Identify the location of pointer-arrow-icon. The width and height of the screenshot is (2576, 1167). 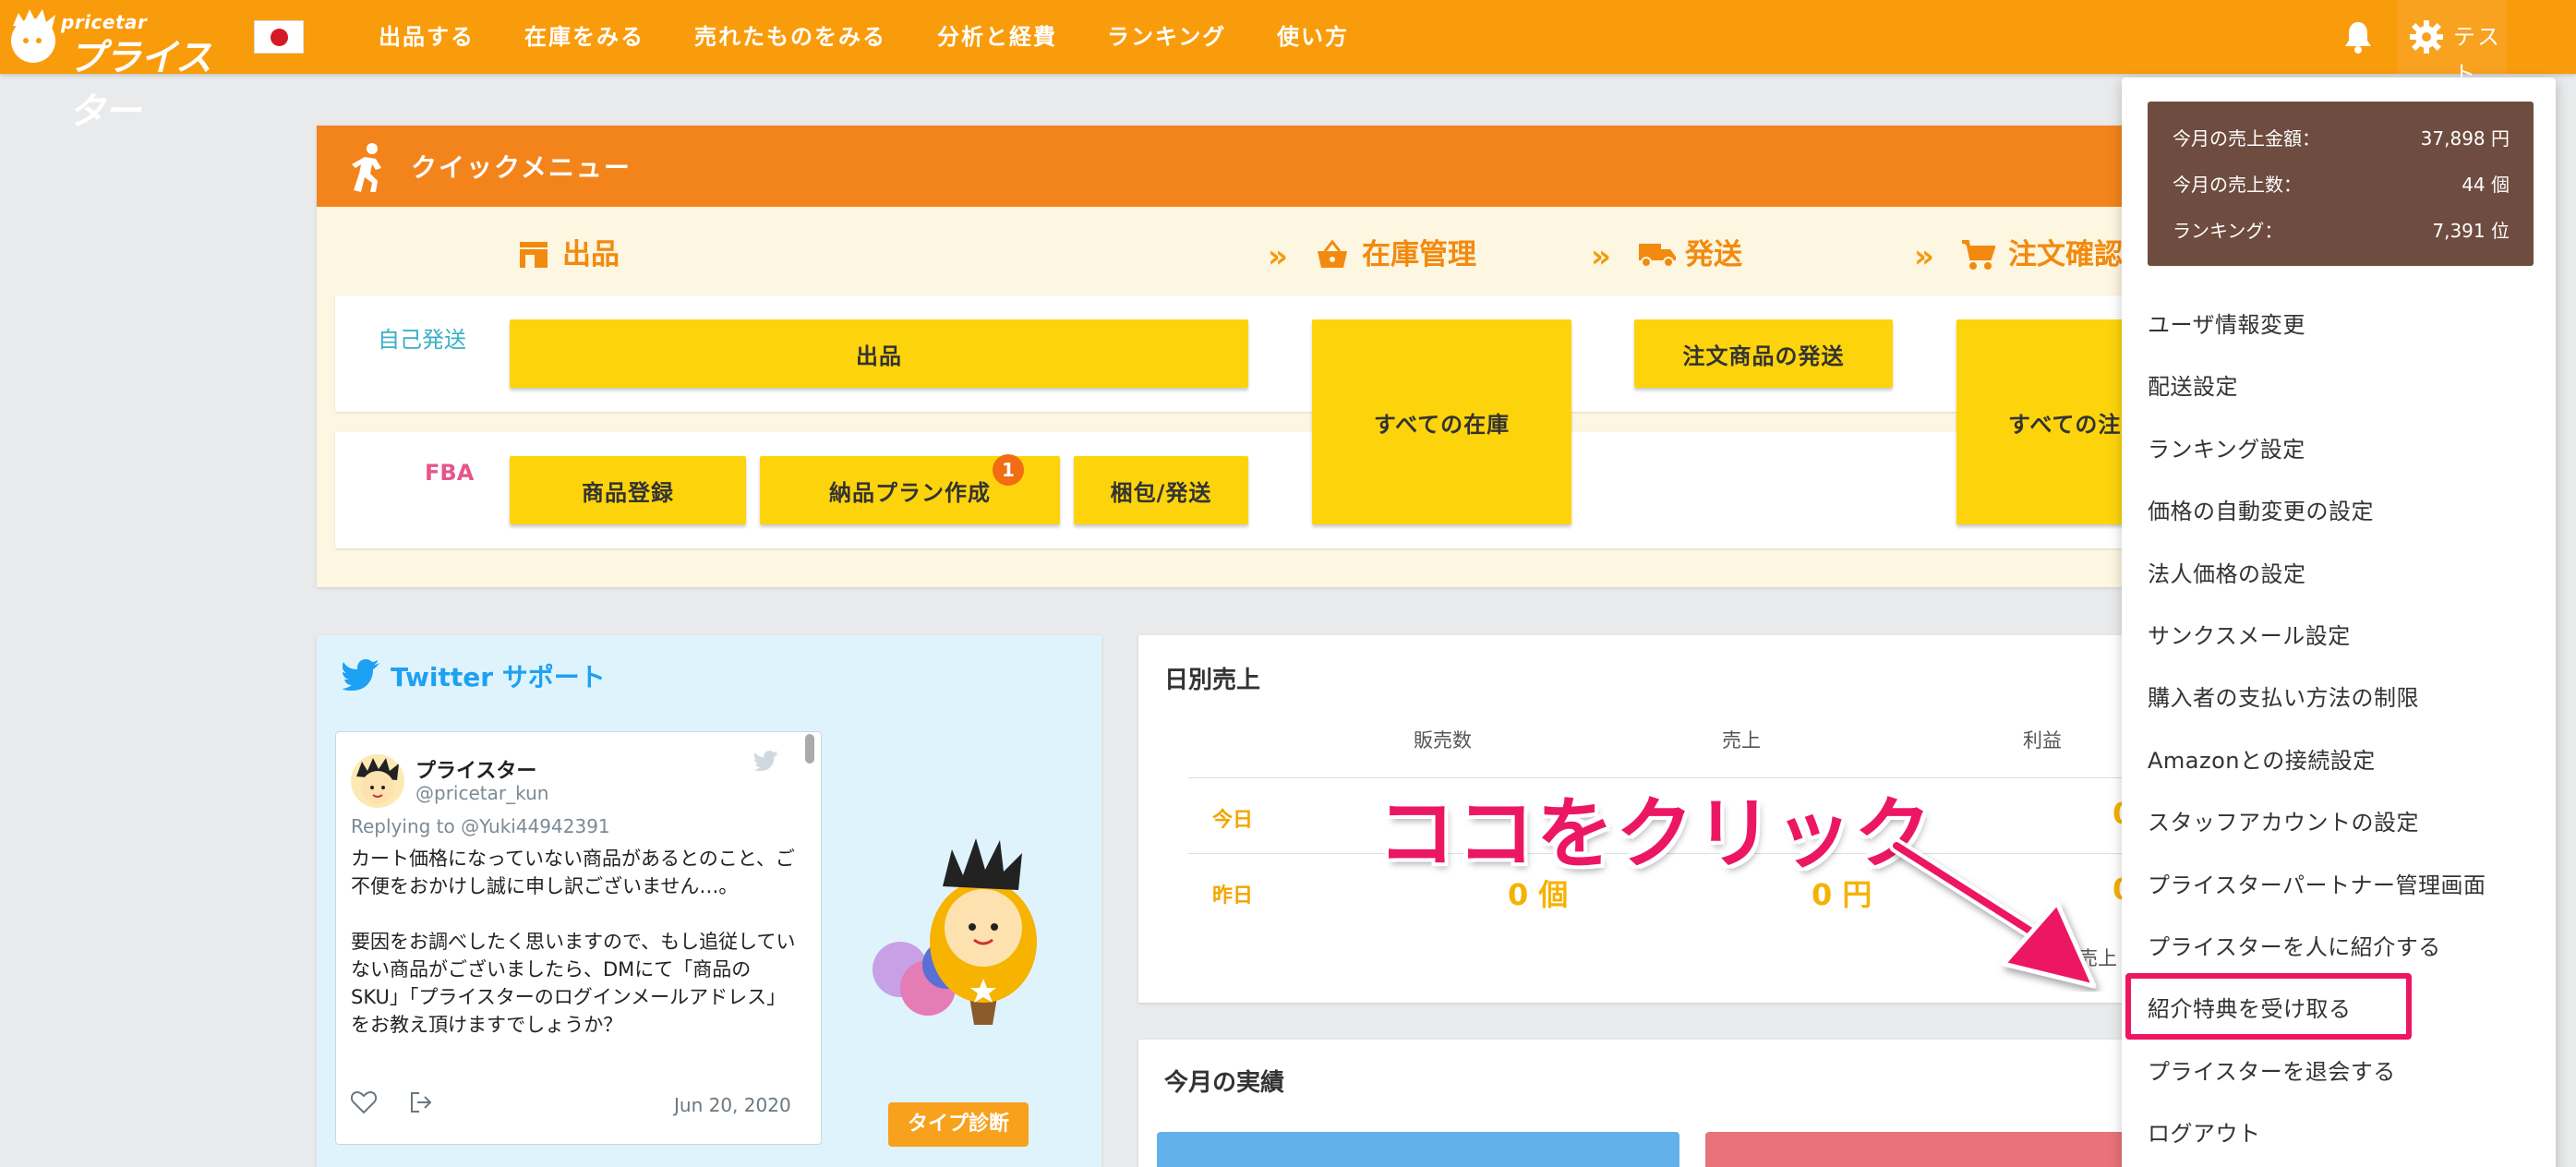
(1993, 913).